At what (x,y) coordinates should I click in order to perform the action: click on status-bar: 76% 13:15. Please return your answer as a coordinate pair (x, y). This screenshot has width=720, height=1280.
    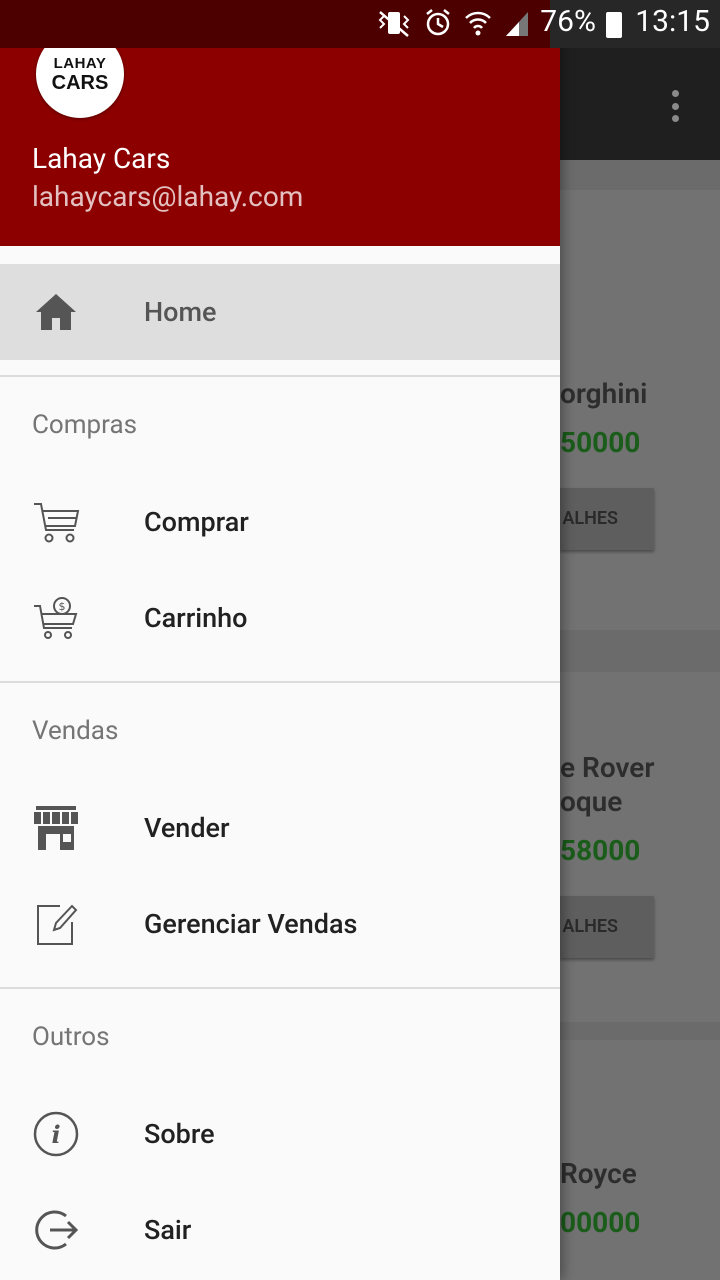
    Looking at the image, I should click on (360, 24).